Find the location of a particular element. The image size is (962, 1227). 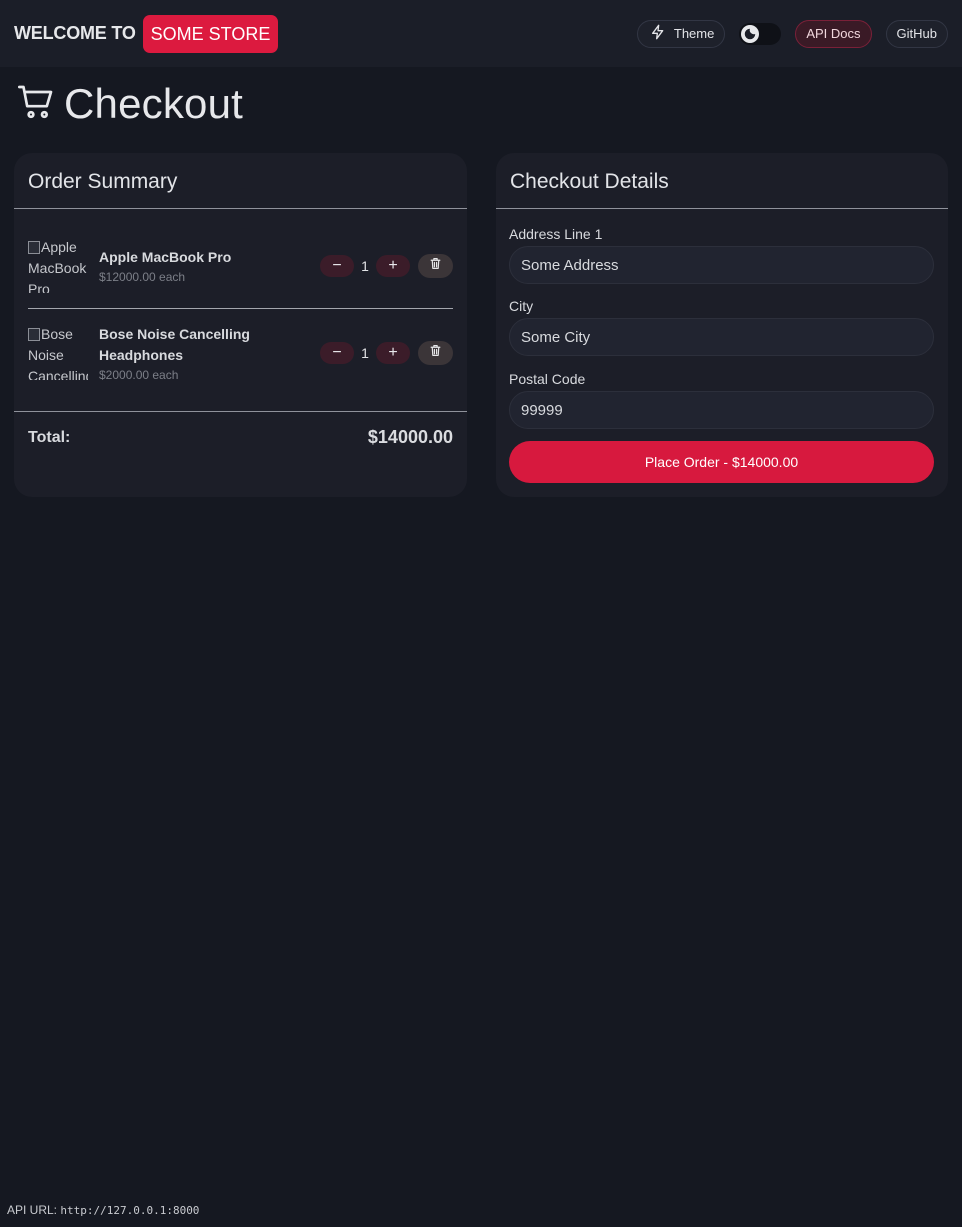

total-value: $14000.00 is located at coordinates (410, 437).